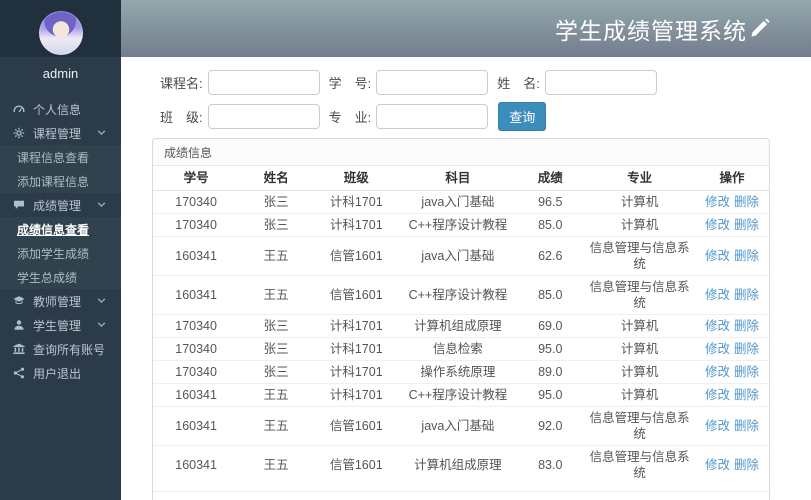 Image resolution: width=811 pixels, height=500 pixels. I want to click on sidebar-item: 用户退出, so click(60, 373).